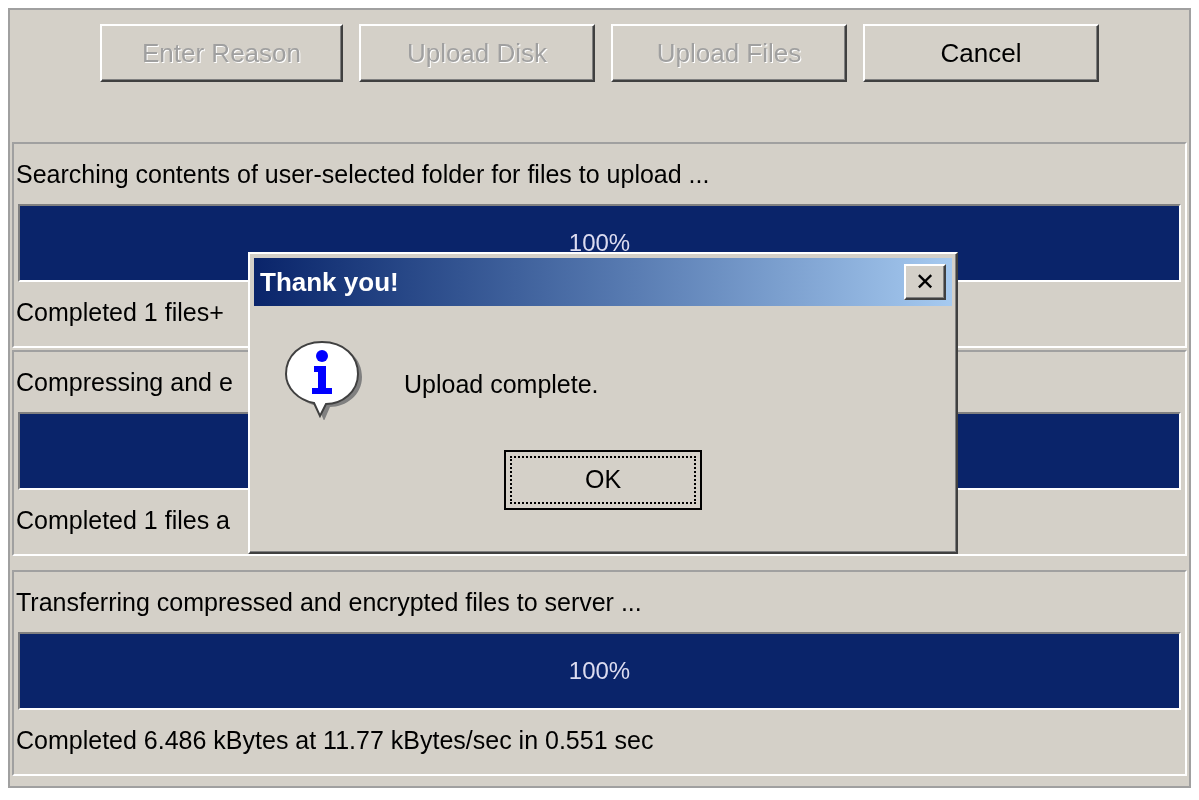 The image size is (1199, 800). What do you see at coordinates (925, 282) in the screenshot?
I see `close-button: ✕` at bounding box center [925, 282].